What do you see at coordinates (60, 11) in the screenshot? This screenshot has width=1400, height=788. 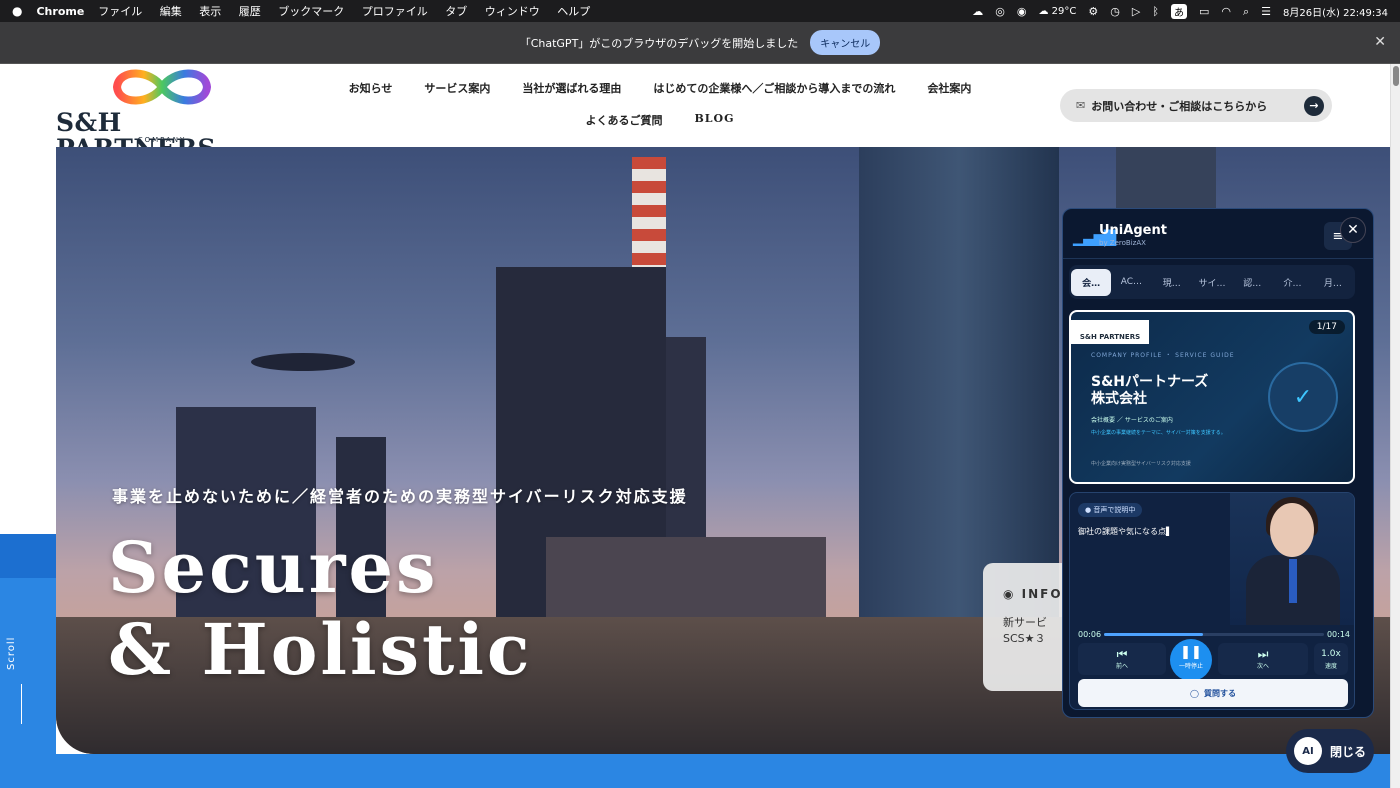 I see `app-menu-chrome: Chrome` at bounding box center [60, 11].